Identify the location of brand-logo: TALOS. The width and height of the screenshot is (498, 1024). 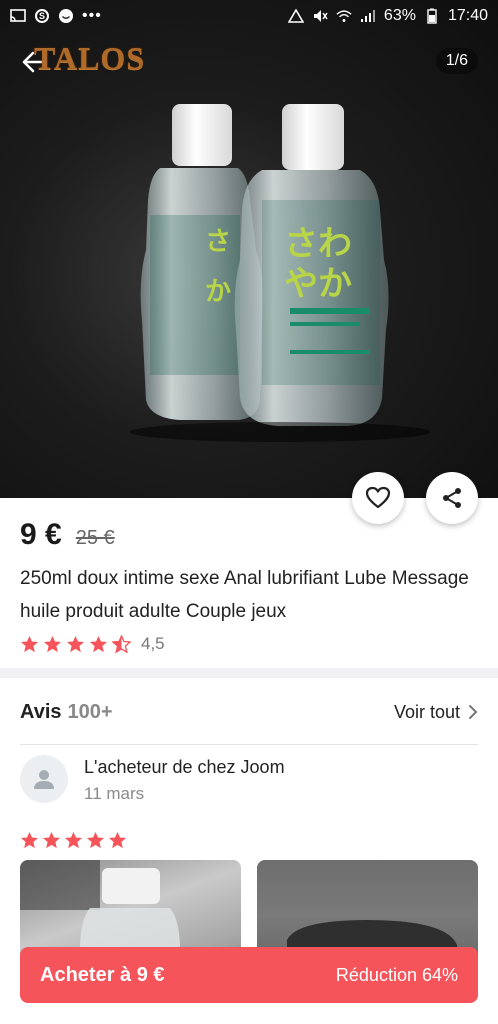
(90, 58).